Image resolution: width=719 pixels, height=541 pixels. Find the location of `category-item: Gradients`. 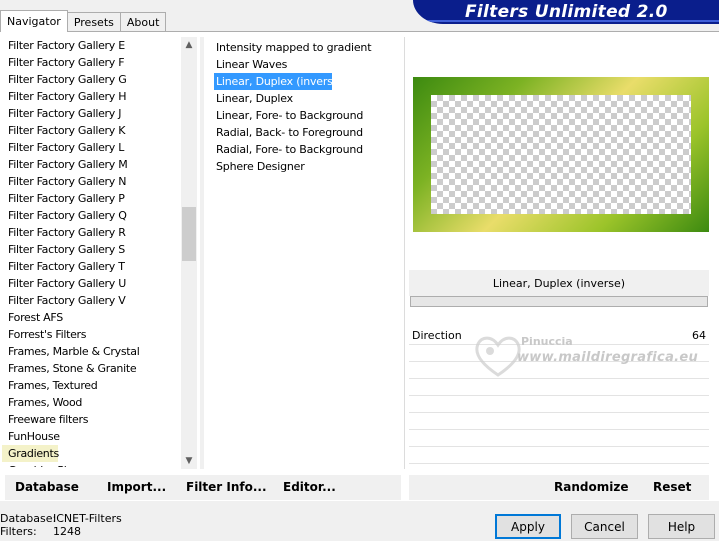

category-item: Gradients is located at coordinates (30, 453).